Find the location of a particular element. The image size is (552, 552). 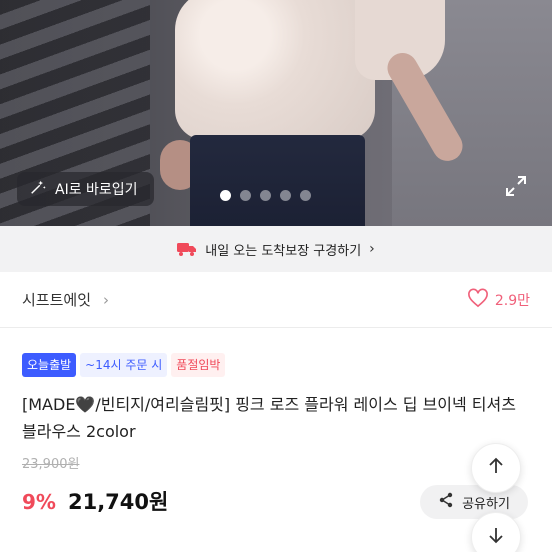

arrow-up-icon is located at coordinates (496, 468).